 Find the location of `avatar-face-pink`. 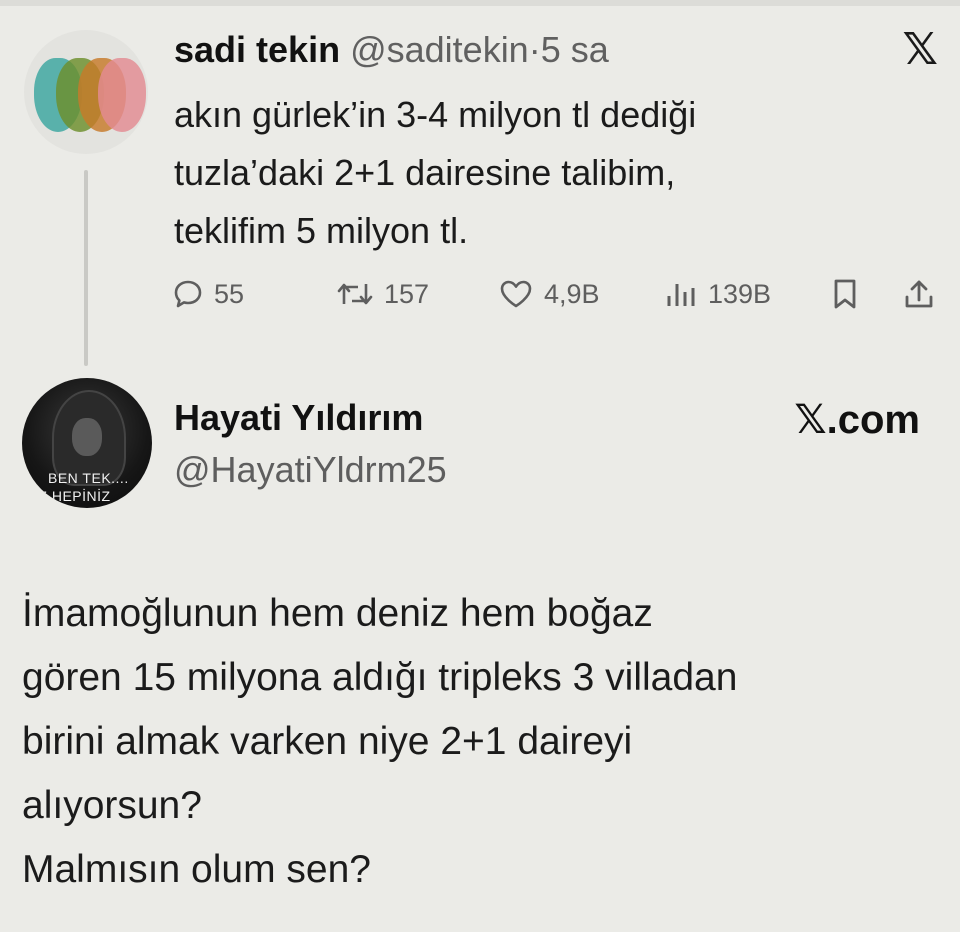

avatar-face-pink is located at coordinates (122, 95).